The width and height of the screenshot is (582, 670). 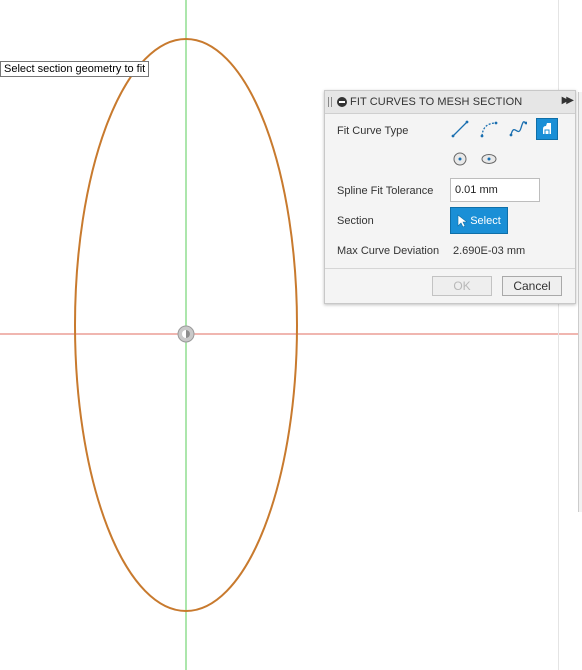 What do you see at coordinates (385, 191) in the screenshot?
I see `spline-tolerance-label: Spline Fit Tolerance` at bounding box center [385, 191].